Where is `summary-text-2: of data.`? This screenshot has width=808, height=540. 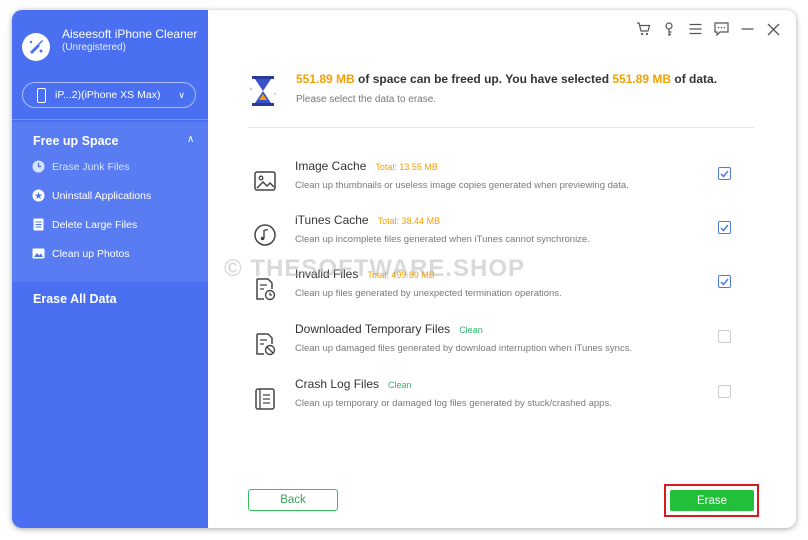
summary-text-2: of data. is located at coordinates (694, 79).